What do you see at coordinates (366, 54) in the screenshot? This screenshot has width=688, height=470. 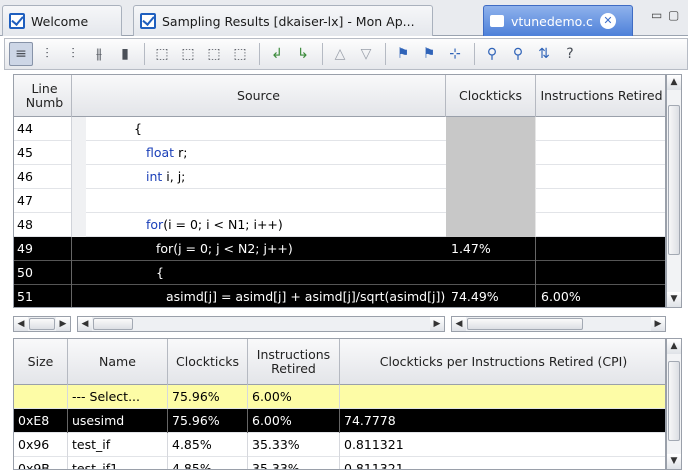 I see `scroll-down-icon: ▽` at bounding box center [366, 54].